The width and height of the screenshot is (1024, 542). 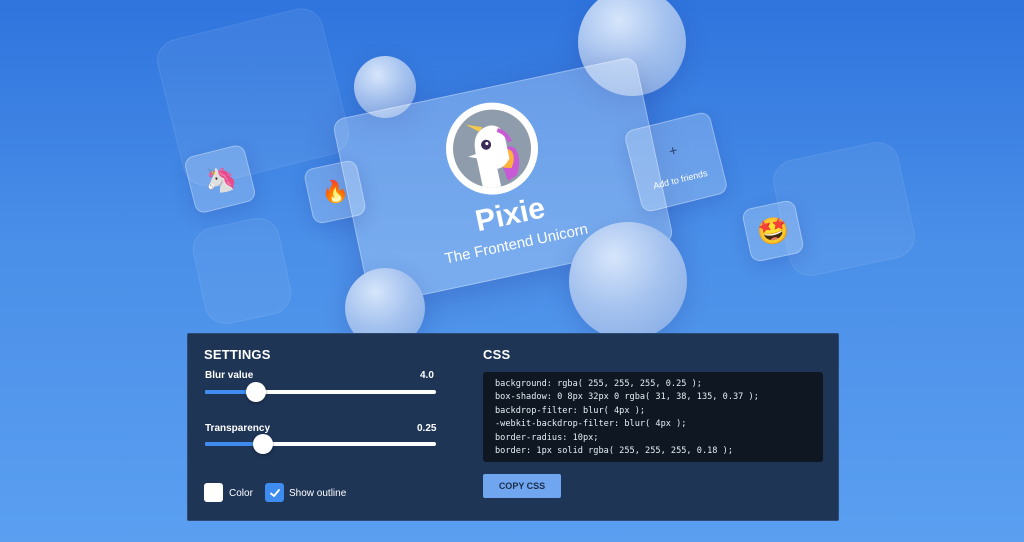 I want to click on settings-title: SETTINGS, so click(x=237, y=354).